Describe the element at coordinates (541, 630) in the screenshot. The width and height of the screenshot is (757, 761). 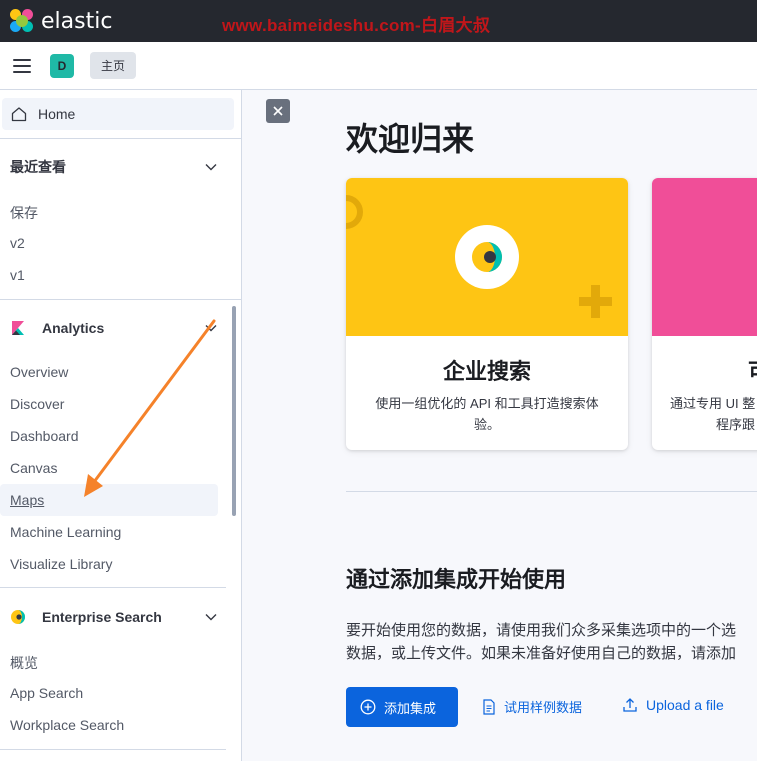
I see `intro-paragraph-line: 要开始使用您的数据，请使用我们众多采集选项中的一个选` at that location.